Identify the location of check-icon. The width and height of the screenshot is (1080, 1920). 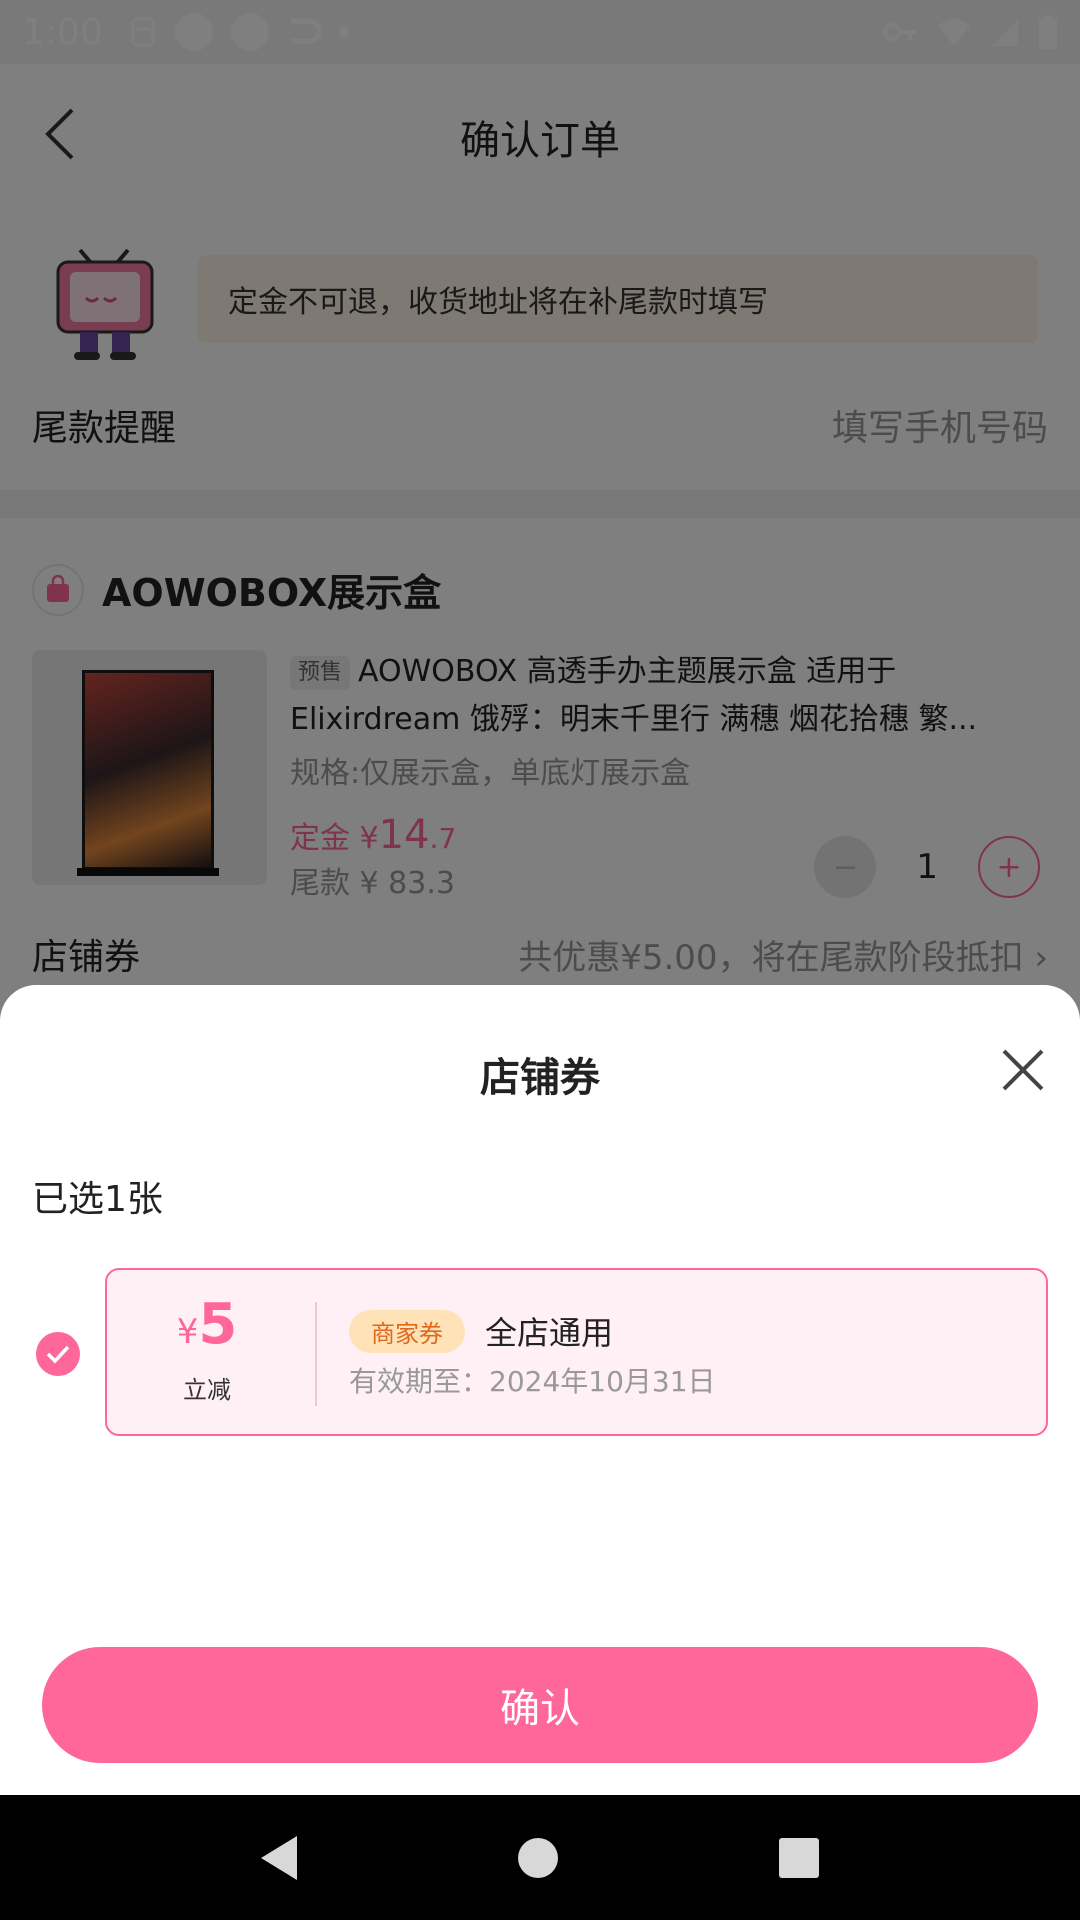
(58, 1354).